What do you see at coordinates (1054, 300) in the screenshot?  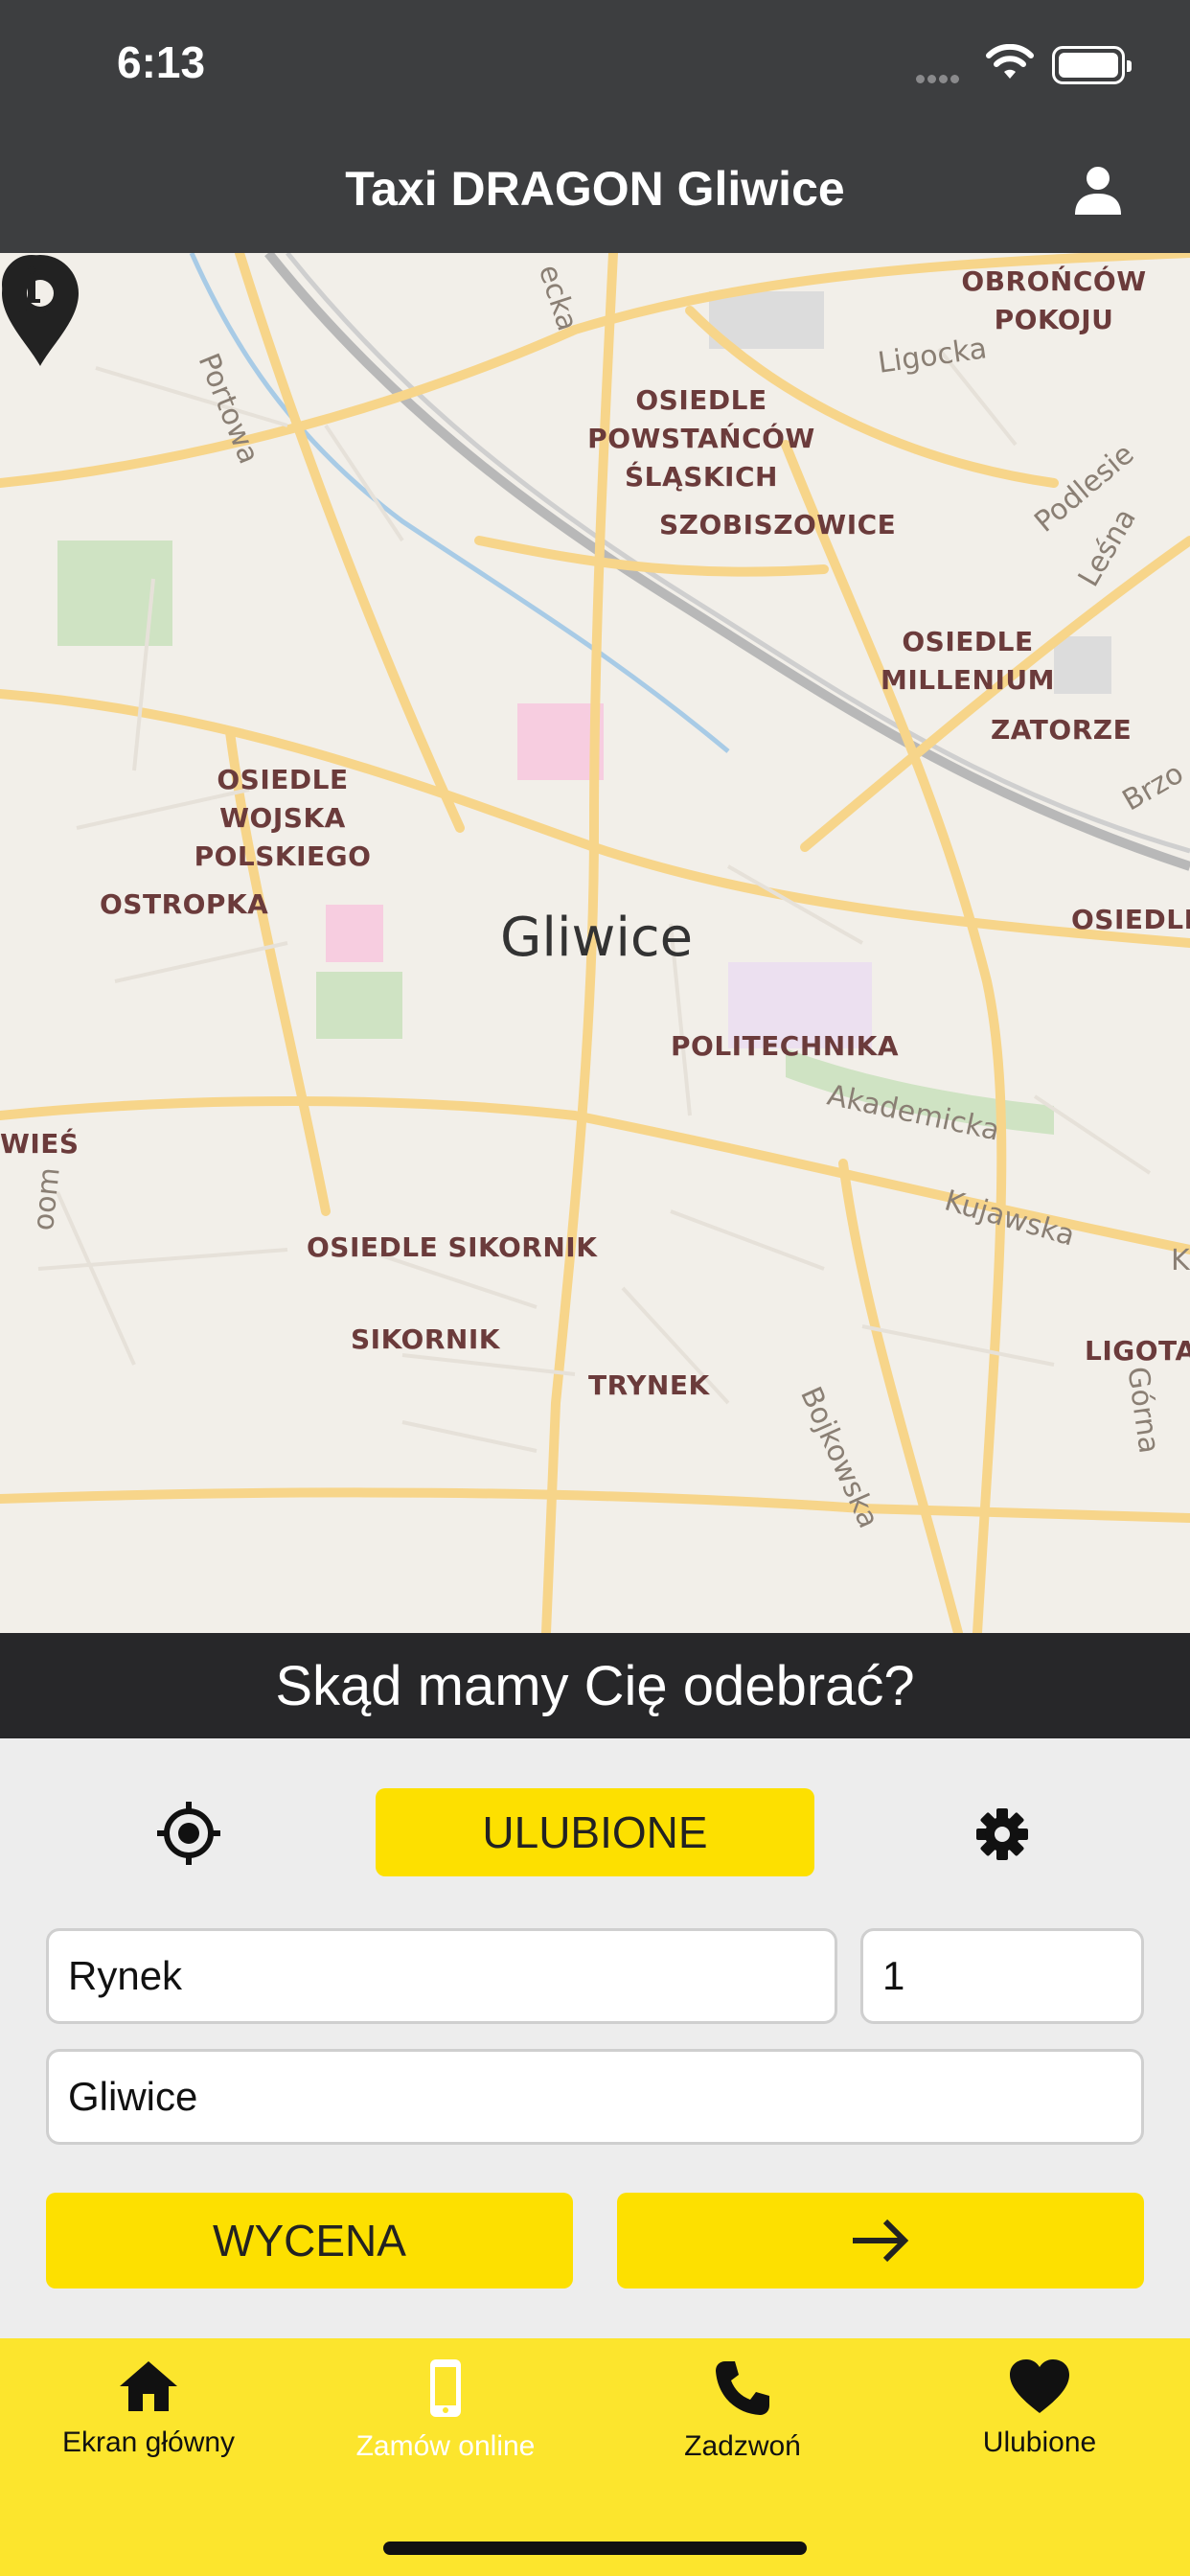 I see `map-district-label: OBROŃCÓW POKOJU` at bounding box center [1054, 300].